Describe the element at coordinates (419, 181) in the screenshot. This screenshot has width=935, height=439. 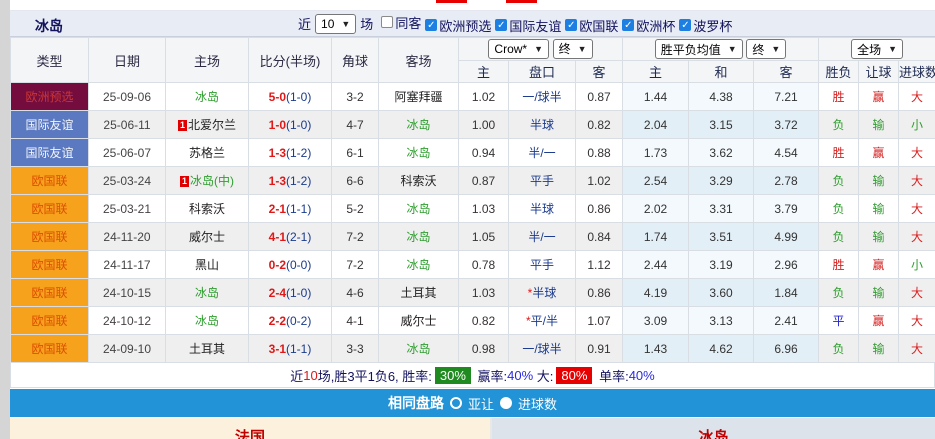
I see `away-team-link: 科索沃` at that location.